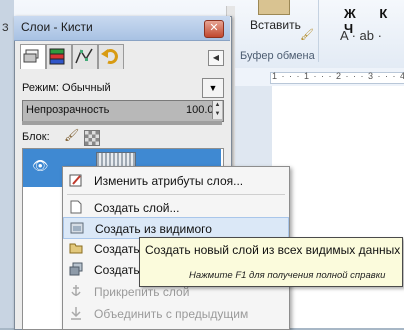 The height and width of the screenshot is (330, 404). What do you see at coordinates (92, 138) in the screenshot?
I see `lock-alpha-icon` at bounding box center [92, 138].